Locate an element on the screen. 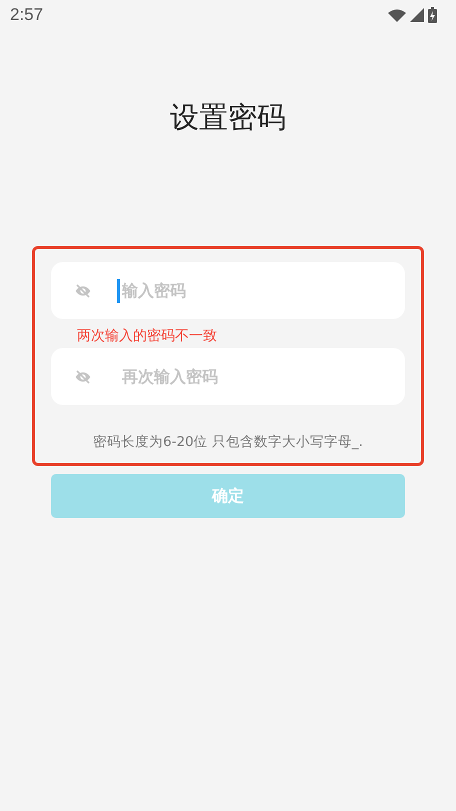 This screenshot has width=456, height=811. signal-icon is located at coordinates (417, 15).